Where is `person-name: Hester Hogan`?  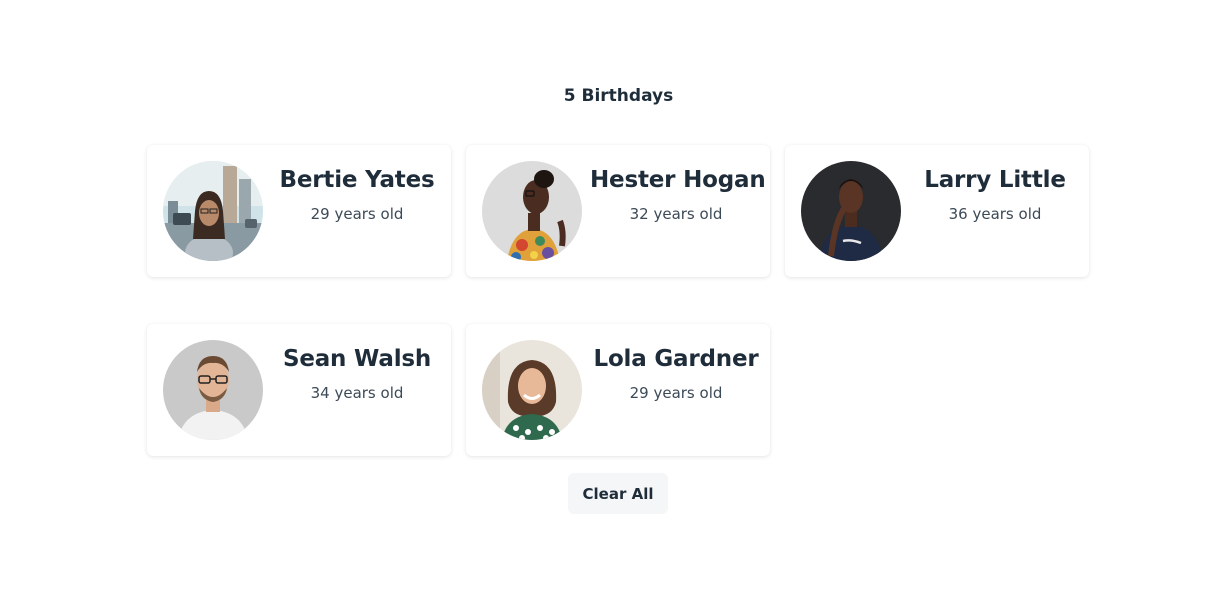 person-name: Hester Hogan is located at coordinates (678, 180).